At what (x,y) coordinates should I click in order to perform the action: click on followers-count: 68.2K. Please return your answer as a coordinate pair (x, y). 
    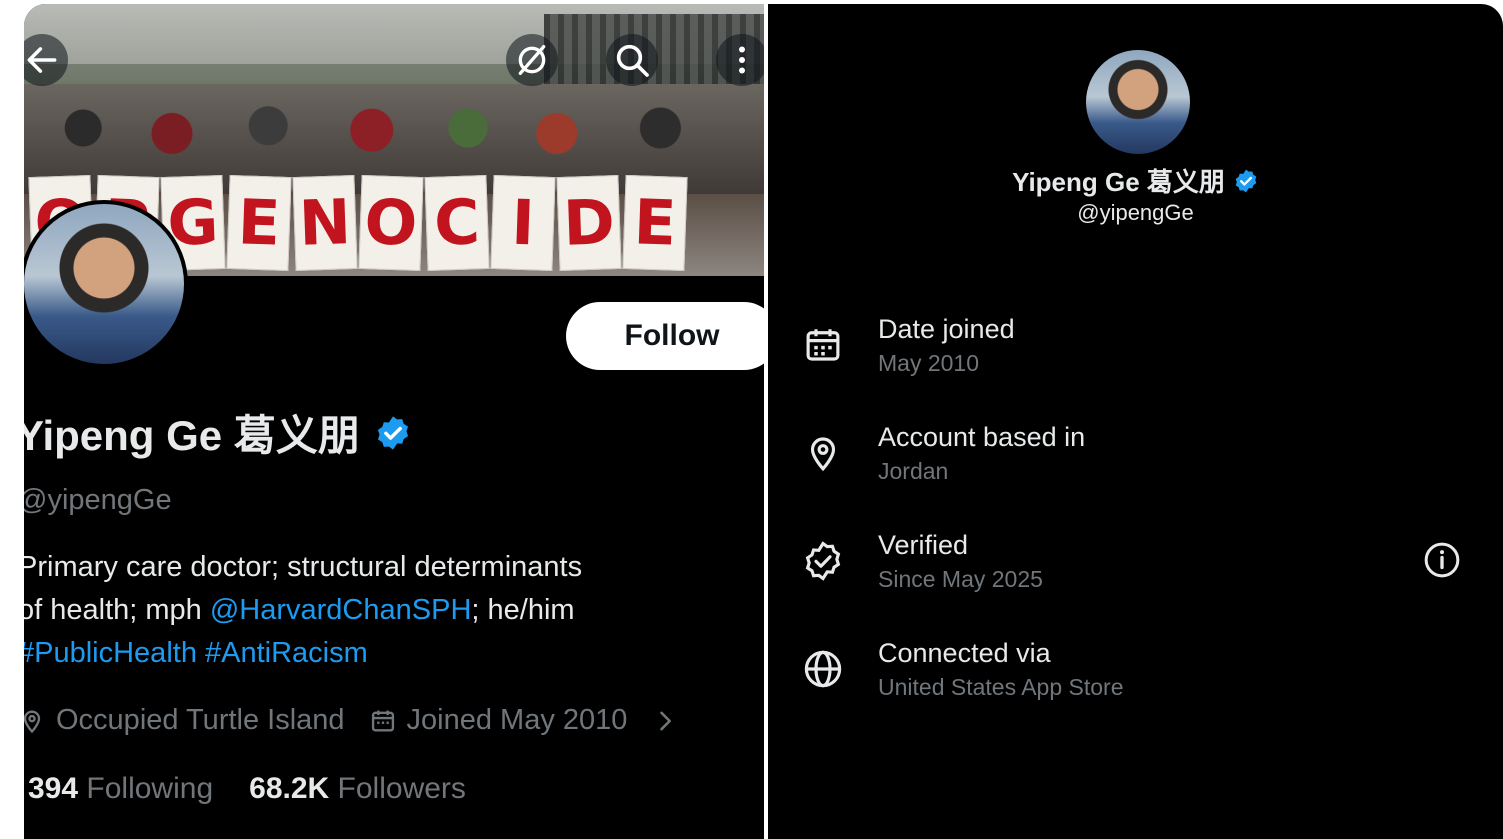
    Looking at the image, I should click on (289, 788).